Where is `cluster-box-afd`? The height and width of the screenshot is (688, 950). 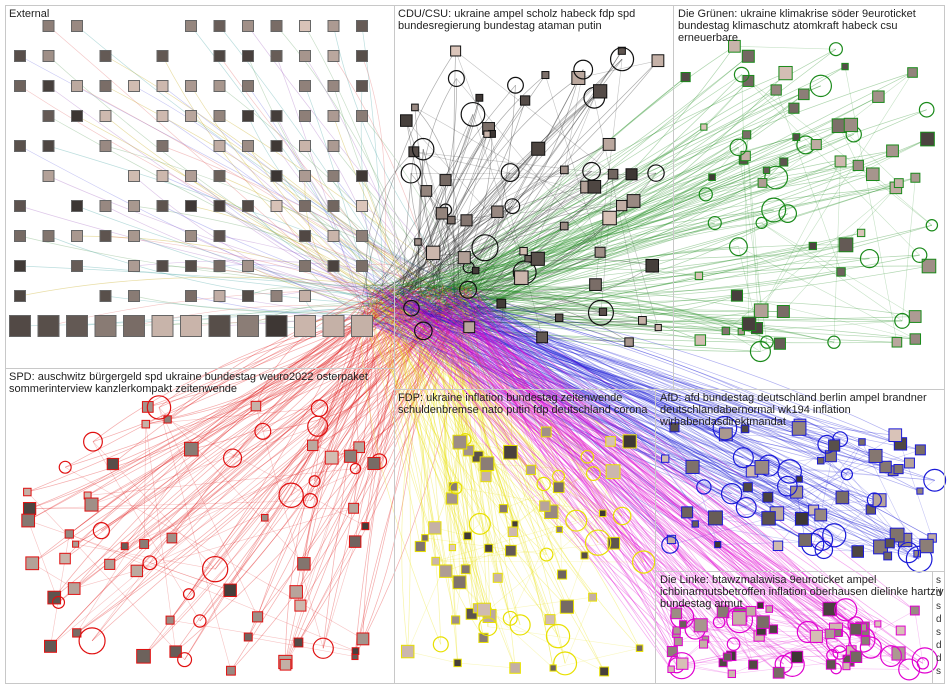
cluster-box-afd is located at coordinates (800, 480).